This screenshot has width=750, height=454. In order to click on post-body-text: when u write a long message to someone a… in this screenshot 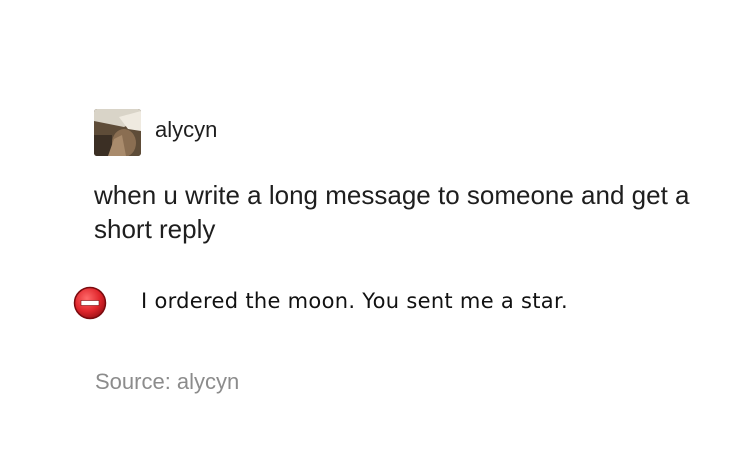, I will do `click(392, 212)`.